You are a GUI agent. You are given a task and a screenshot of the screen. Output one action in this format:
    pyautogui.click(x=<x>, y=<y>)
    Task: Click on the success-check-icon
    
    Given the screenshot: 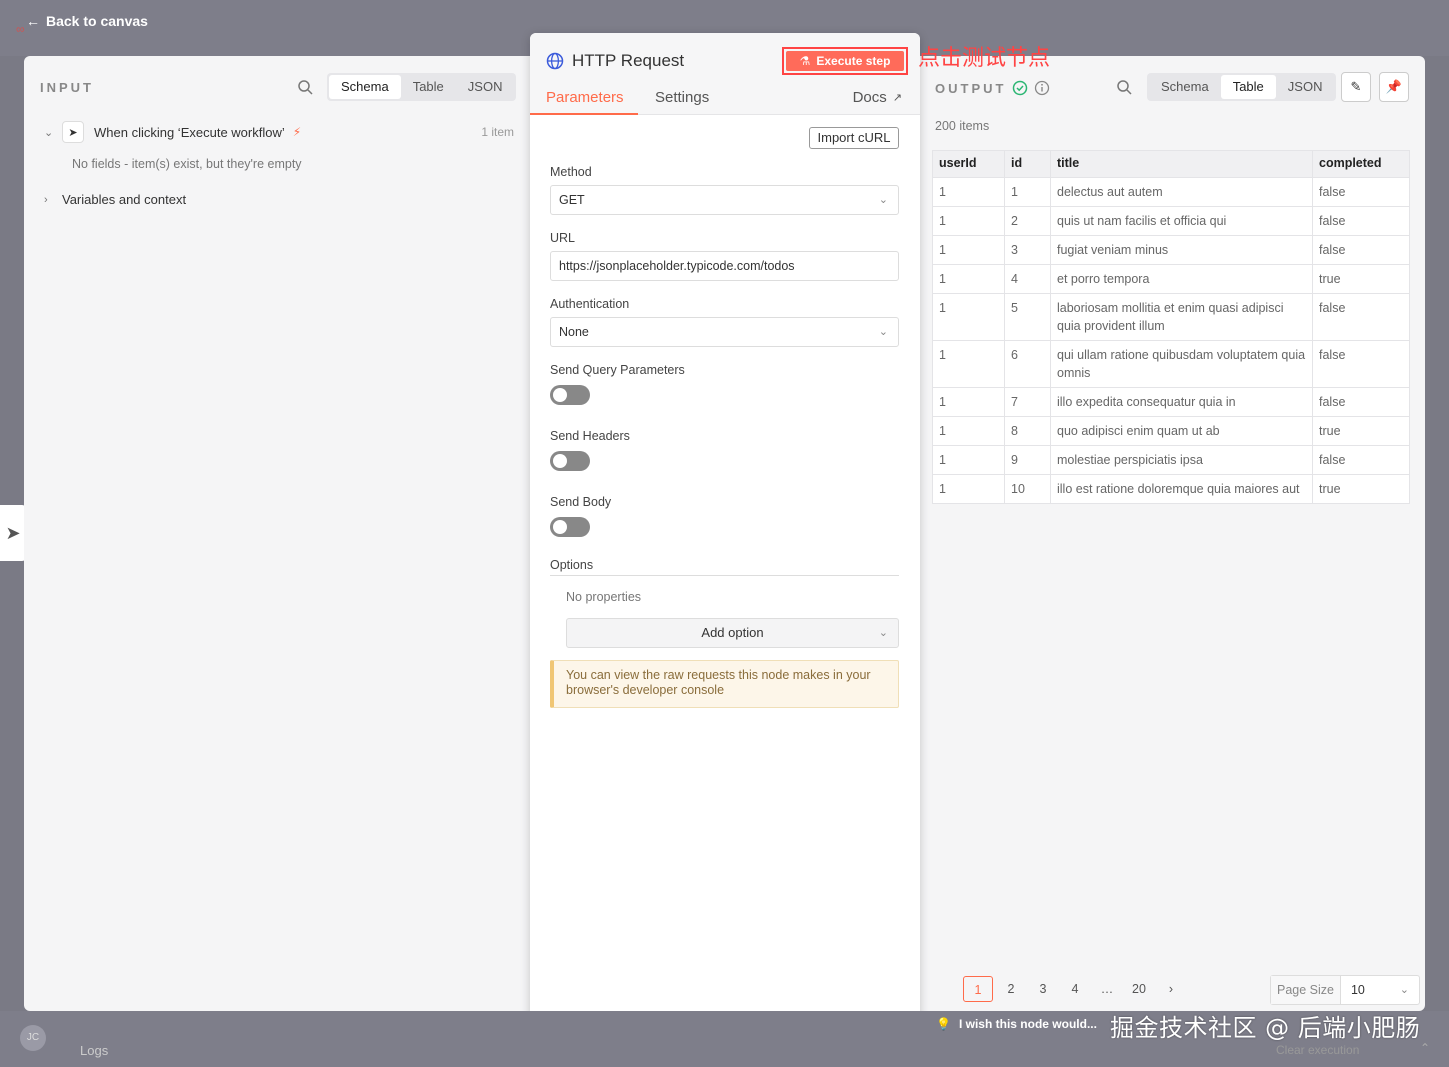 What is the action you would take?
    pyautogui.click(x=1020, y=88)
    